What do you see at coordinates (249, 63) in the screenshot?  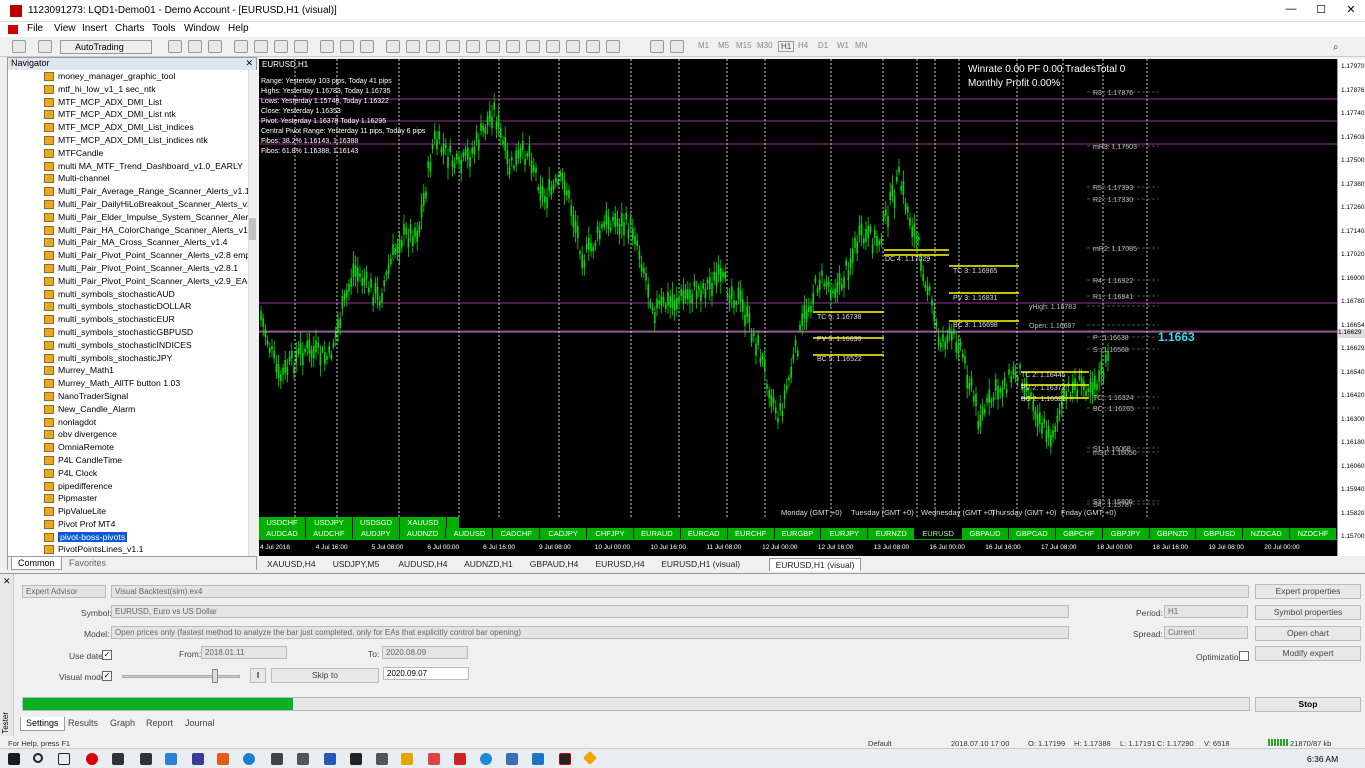 I see `close-icon: ✕` at bounding box center [249, 63].